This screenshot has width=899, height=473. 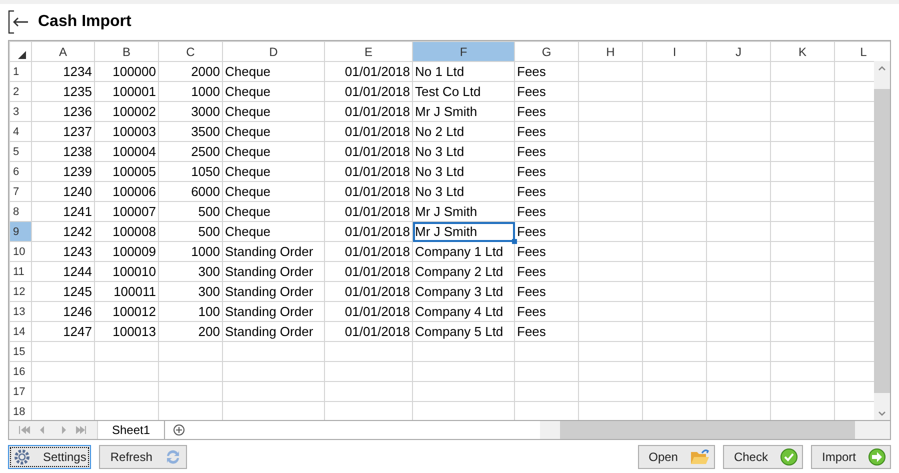 What do you see at coordinates (21, 132) in the screenshot?
I see `row-header: 4` at bounding box center [21, 132].